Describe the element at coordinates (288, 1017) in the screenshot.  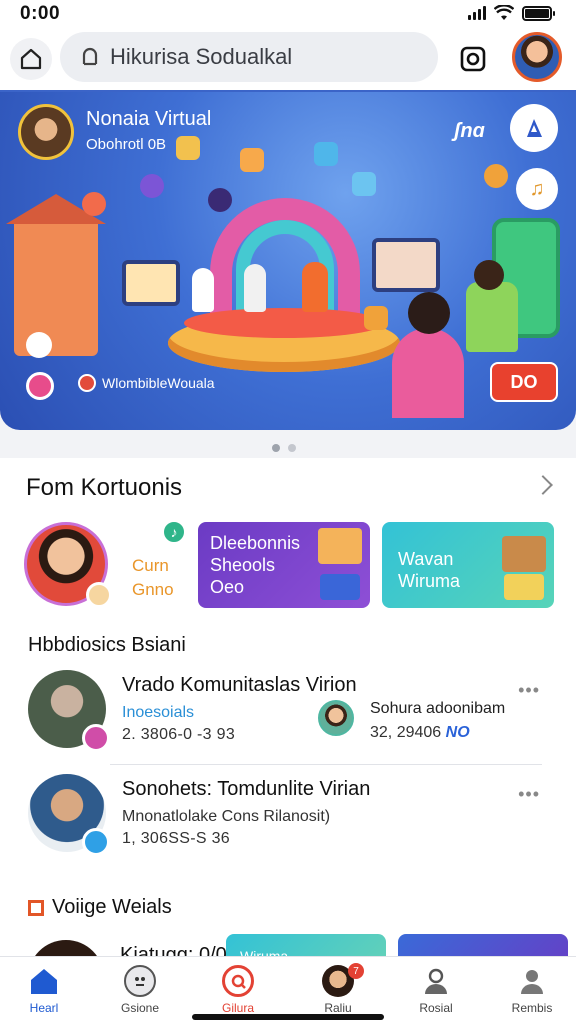
I see `home-indicator` at that location.